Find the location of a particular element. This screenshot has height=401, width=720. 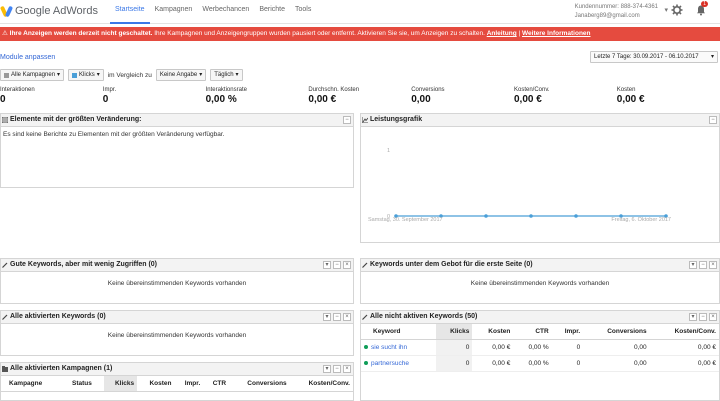

account-chevron-down-icon: ▾ is located at coordinates (666, 10).